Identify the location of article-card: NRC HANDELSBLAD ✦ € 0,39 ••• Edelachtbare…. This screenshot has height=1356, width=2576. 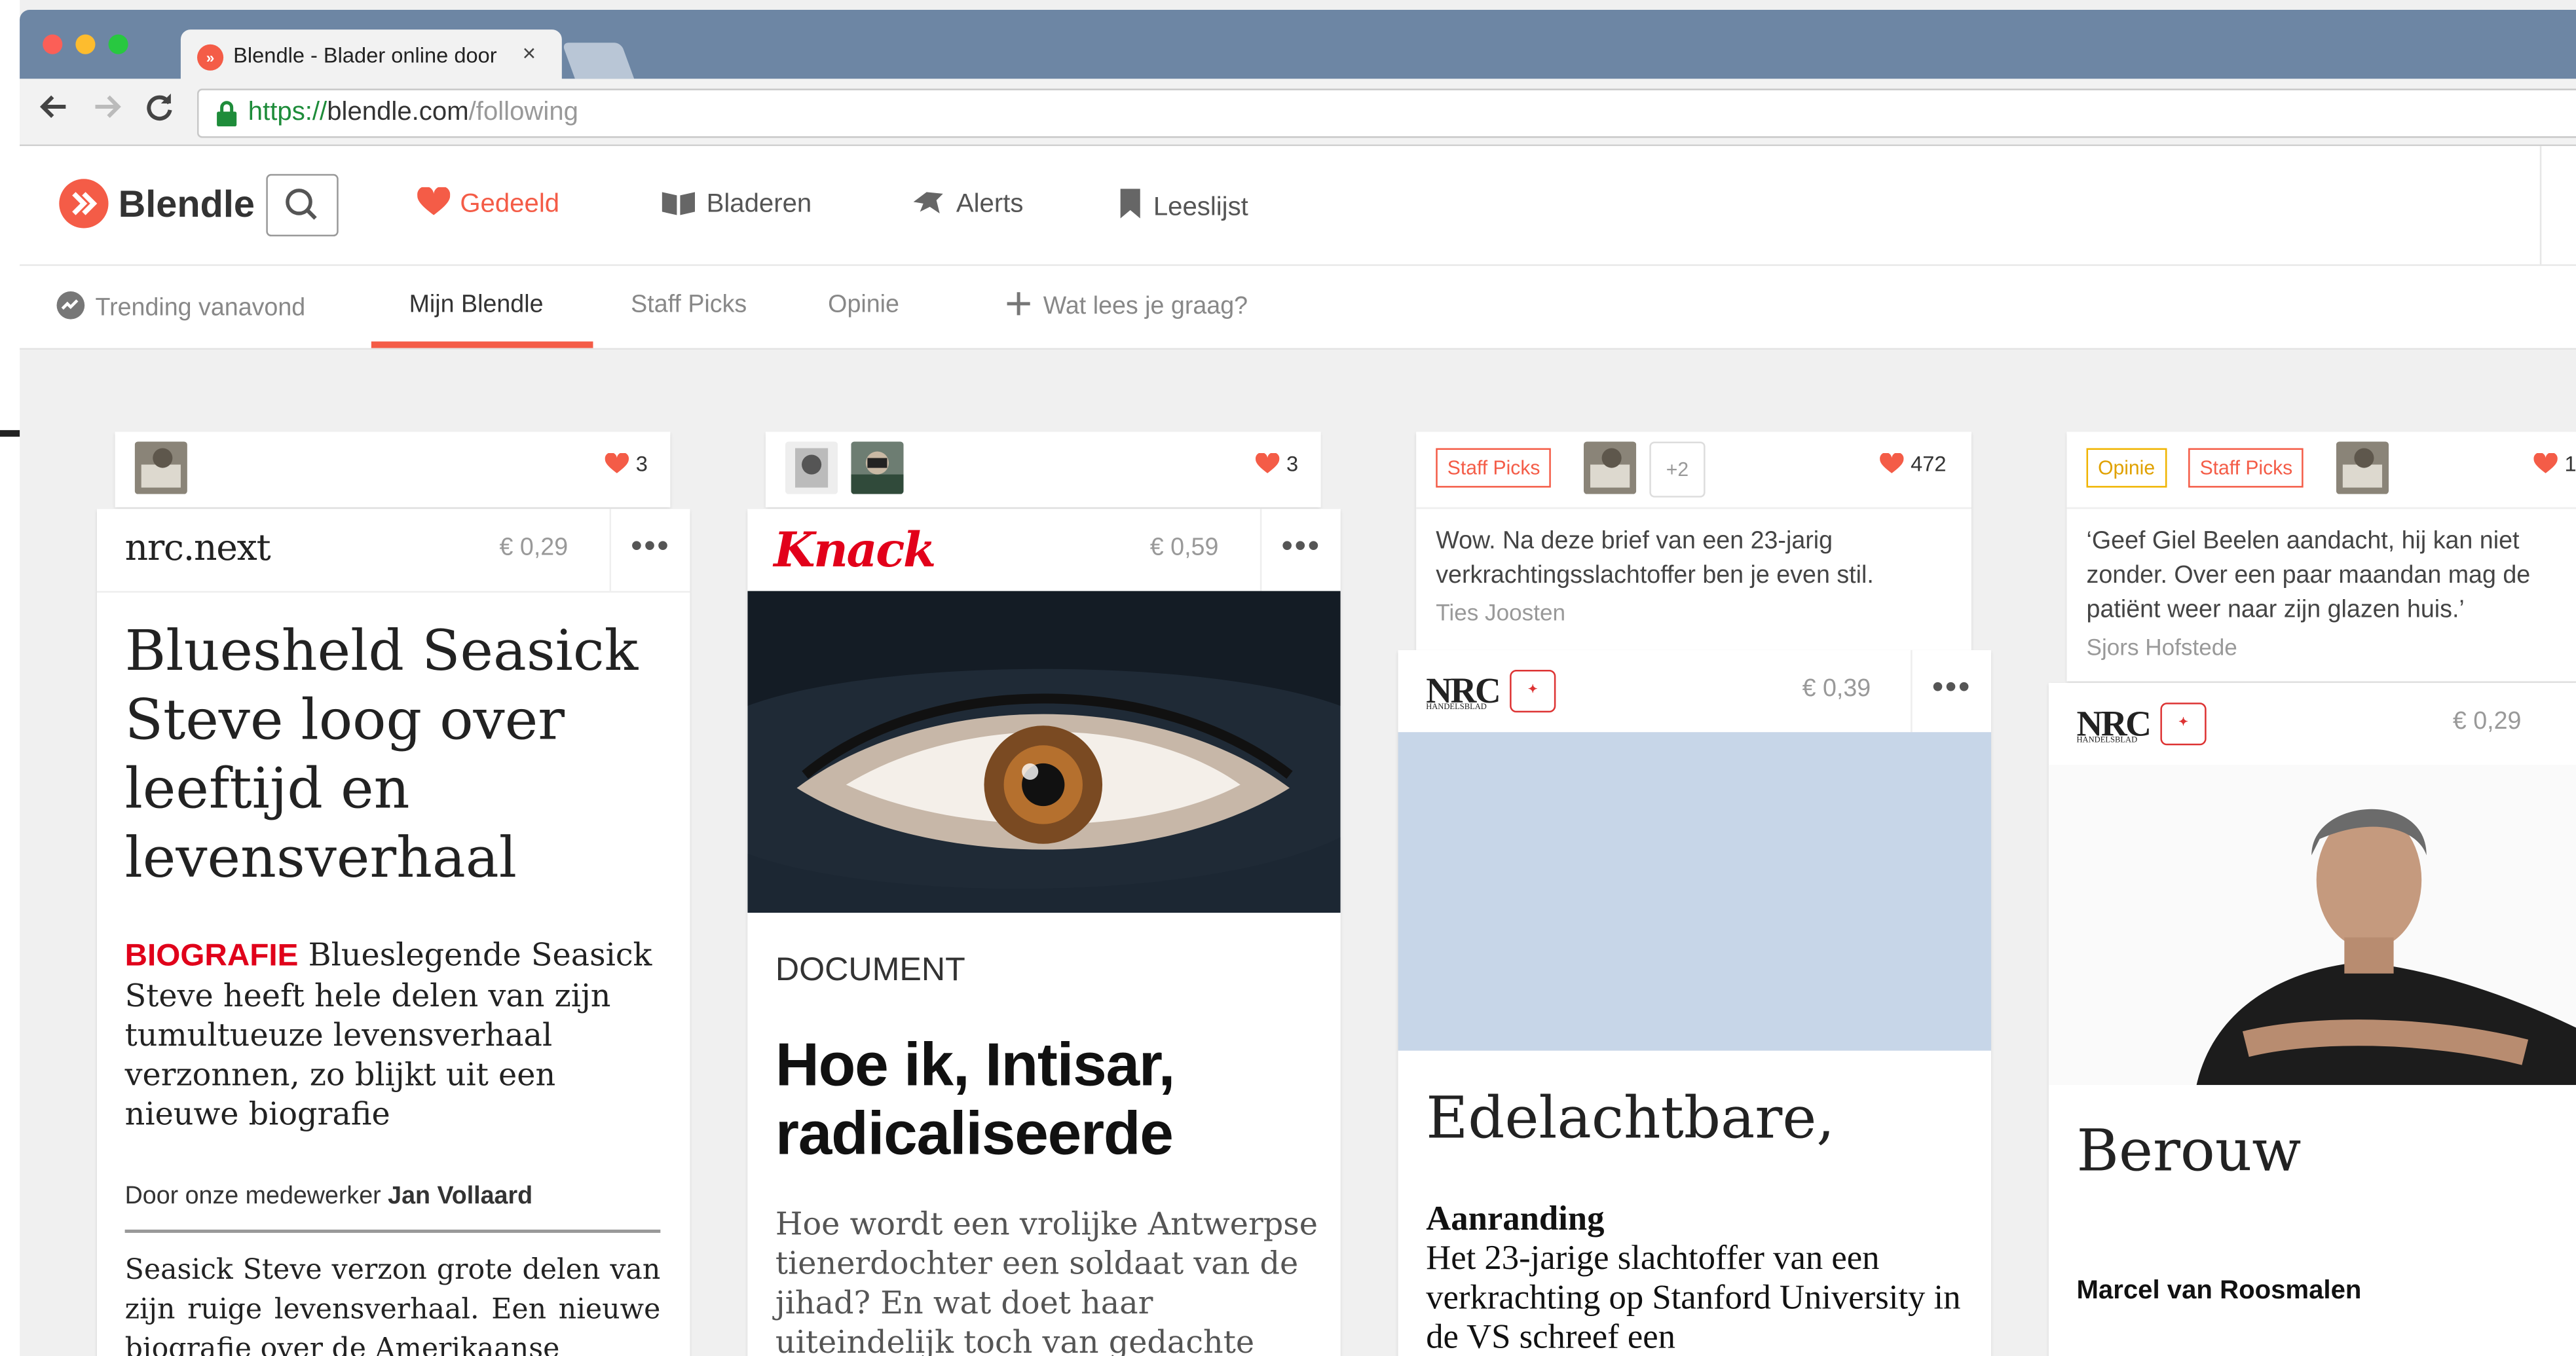
(1695, 1003).